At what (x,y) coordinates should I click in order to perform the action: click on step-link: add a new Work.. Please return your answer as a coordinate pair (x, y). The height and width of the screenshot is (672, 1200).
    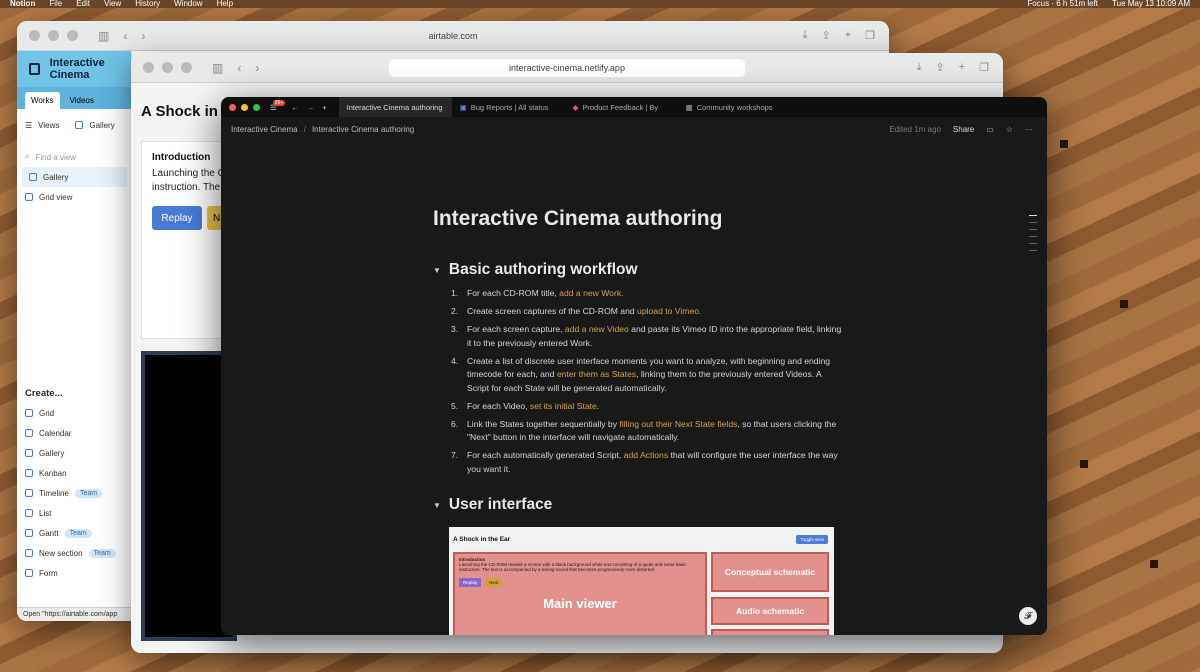
    Looking at the image, I should click on (591, 293).